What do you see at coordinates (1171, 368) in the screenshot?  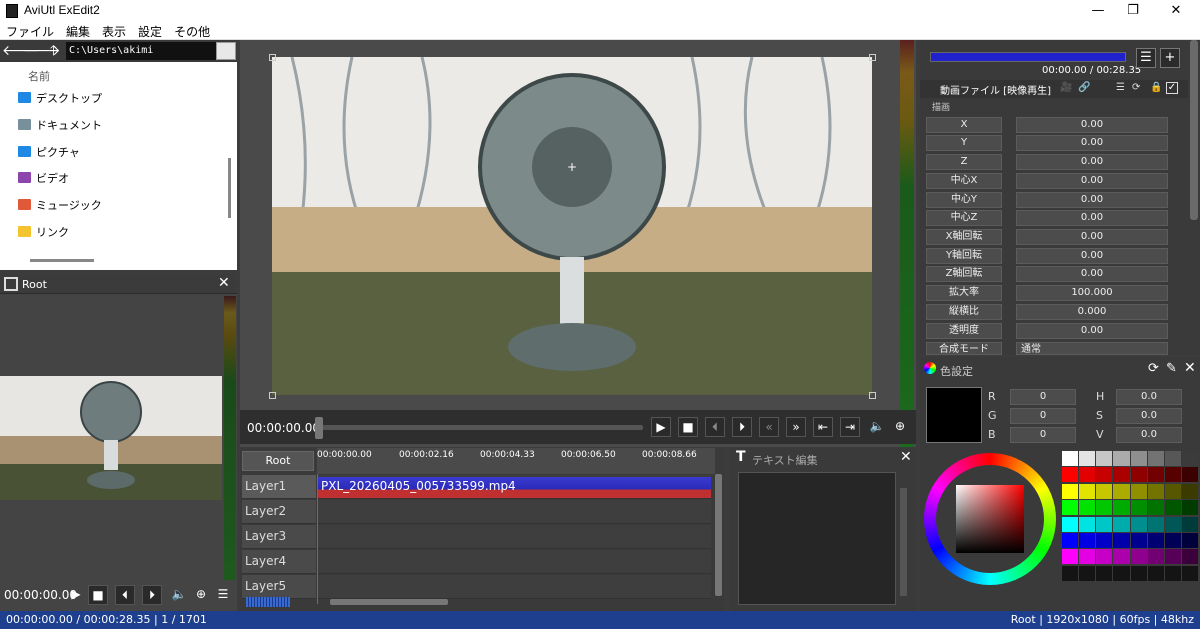 I see `eyedropper-icon: ✎` at bounding box center [1171, 368].